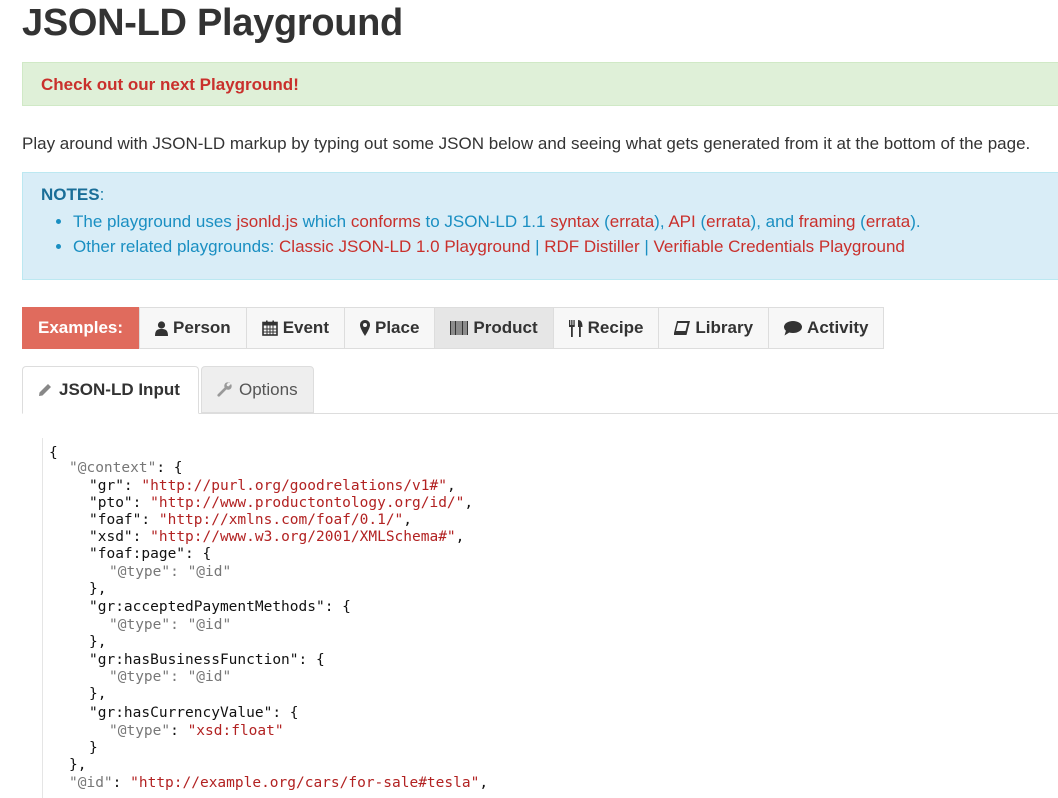  I want to click on next-playground-link: Check out our next Playground!, so click(170, 85).